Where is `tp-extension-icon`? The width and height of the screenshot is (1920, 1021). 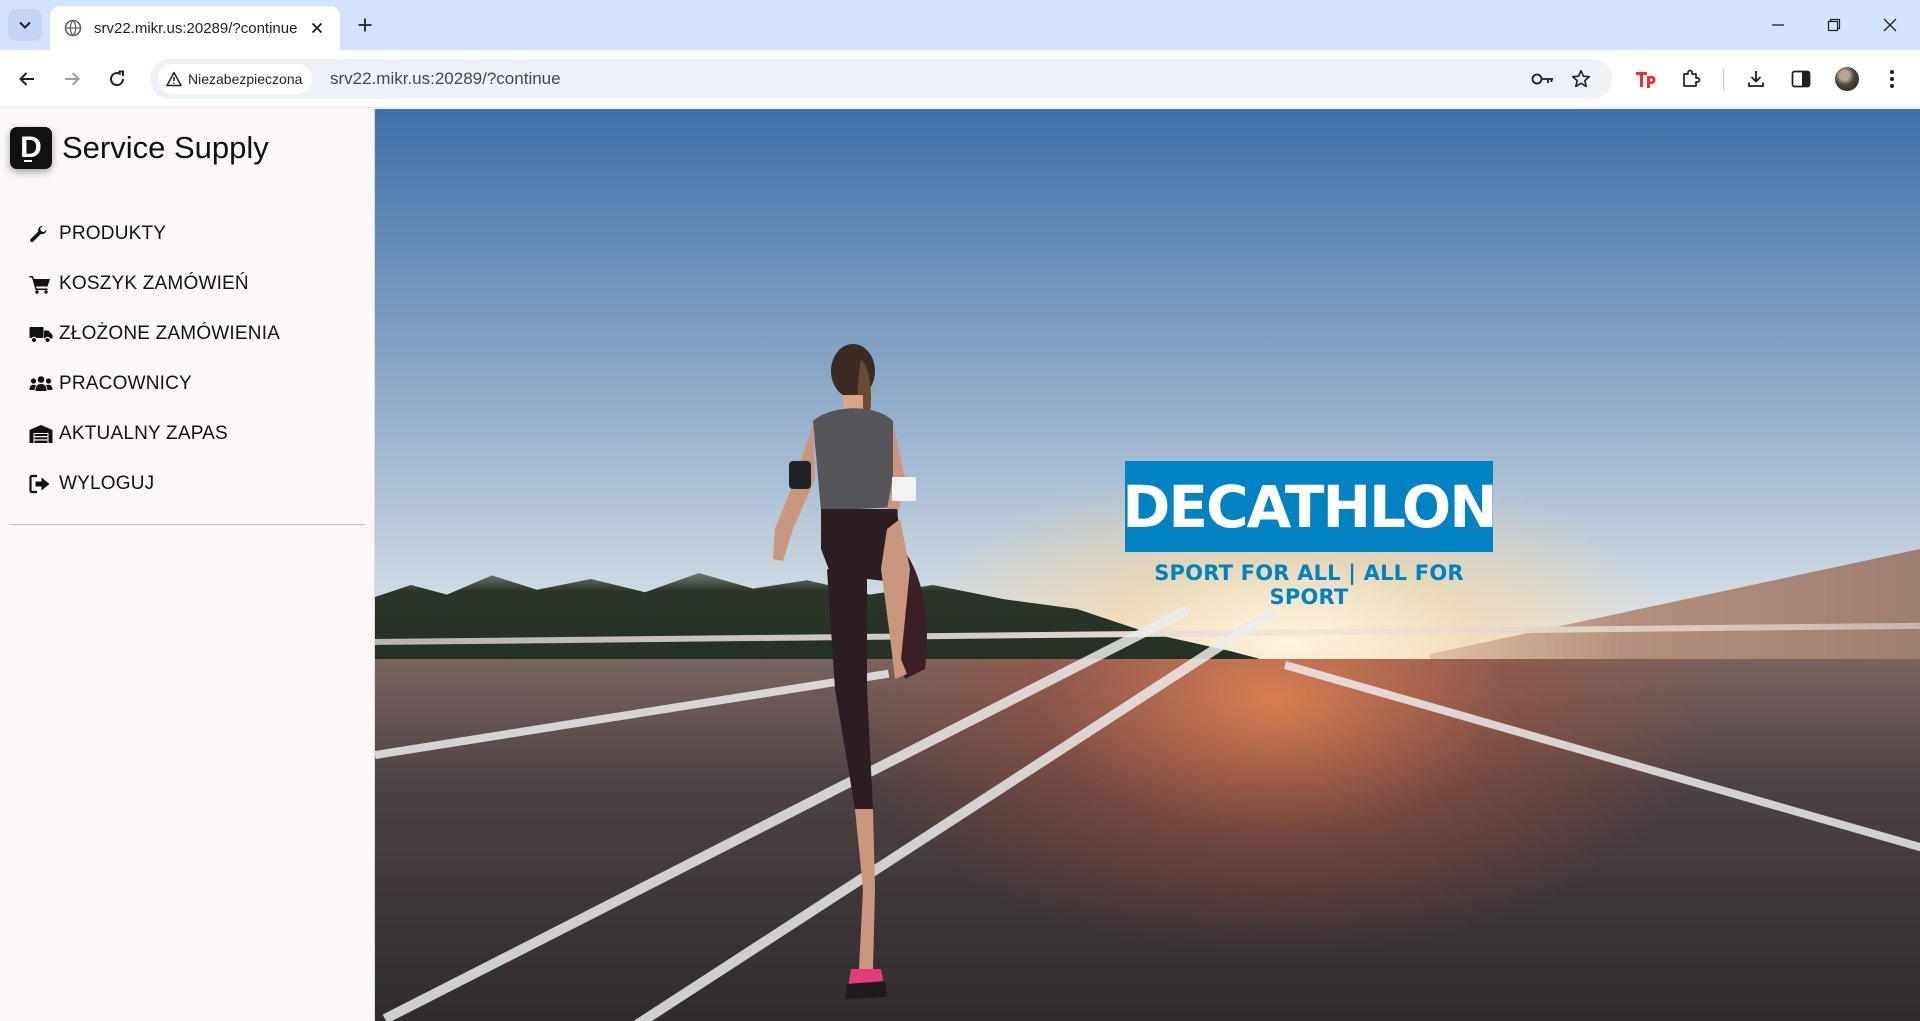
tp-extension-icon is located at coordinates (1646, 80).